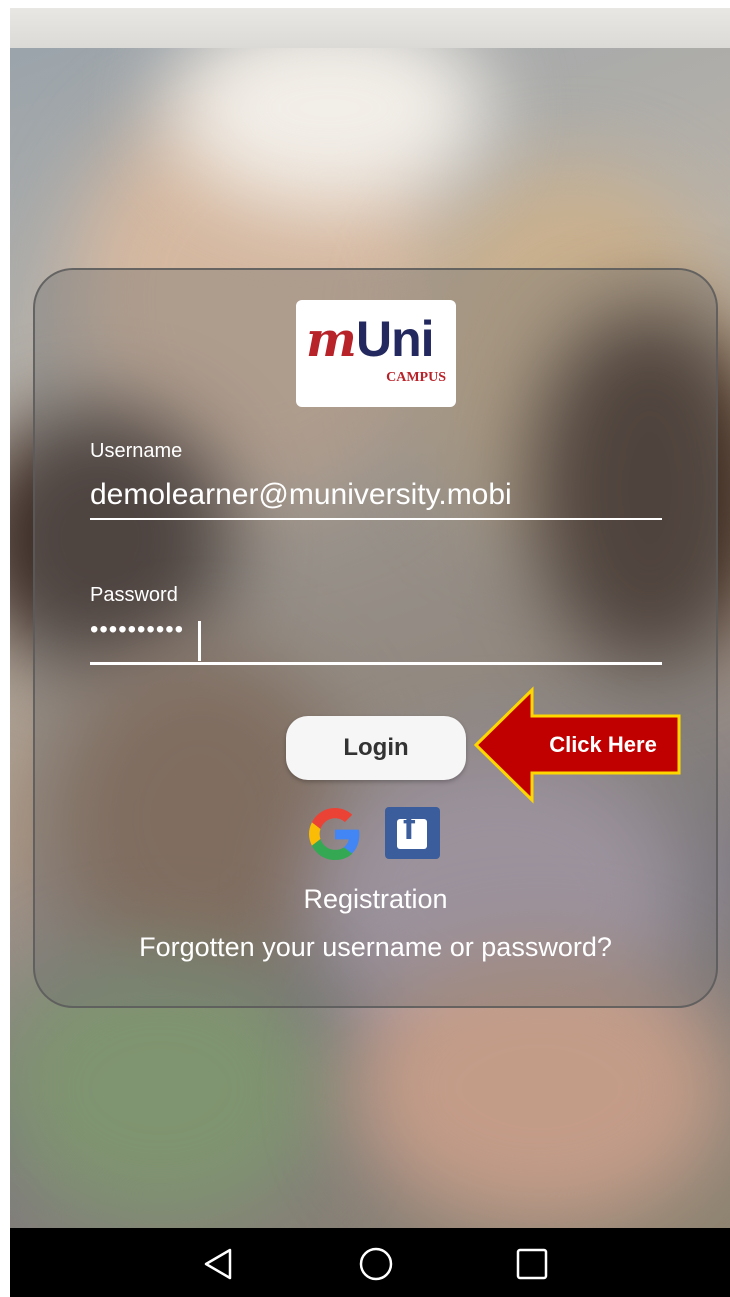  What do you see at coordinates (370, 28) in the screenshot?
I see `status-bar` at bounding box center [370, 28].